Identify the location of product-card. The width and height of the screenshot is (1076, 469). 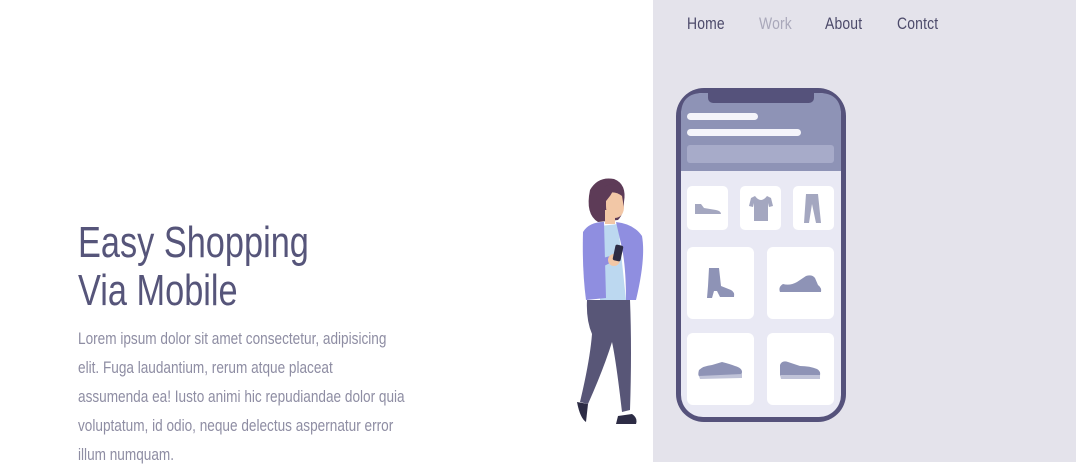
(707, 208).